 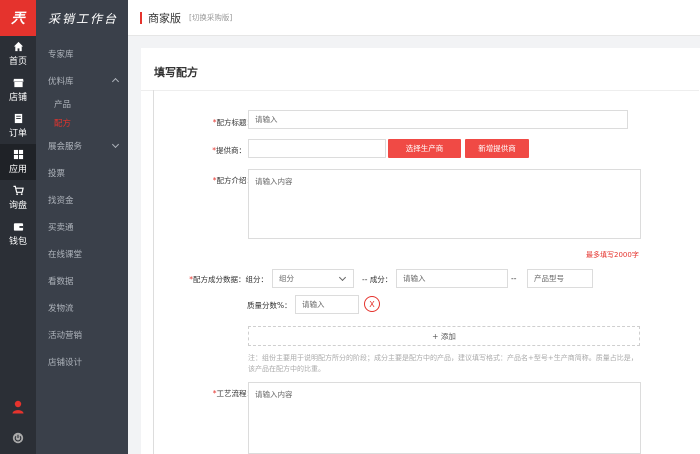 What do you see at coordinates (17, 170) in the screenshot?
I see `rail-item-label: 应用` at bounding box center [17, 170].